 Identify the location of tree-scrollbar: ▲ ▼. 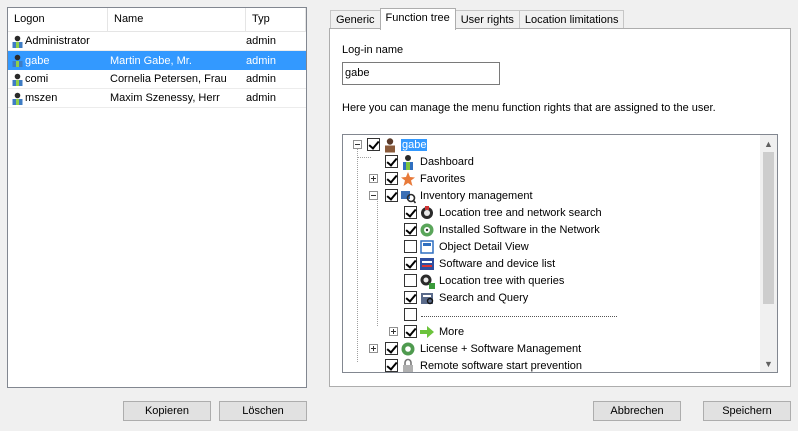
(768, 253).